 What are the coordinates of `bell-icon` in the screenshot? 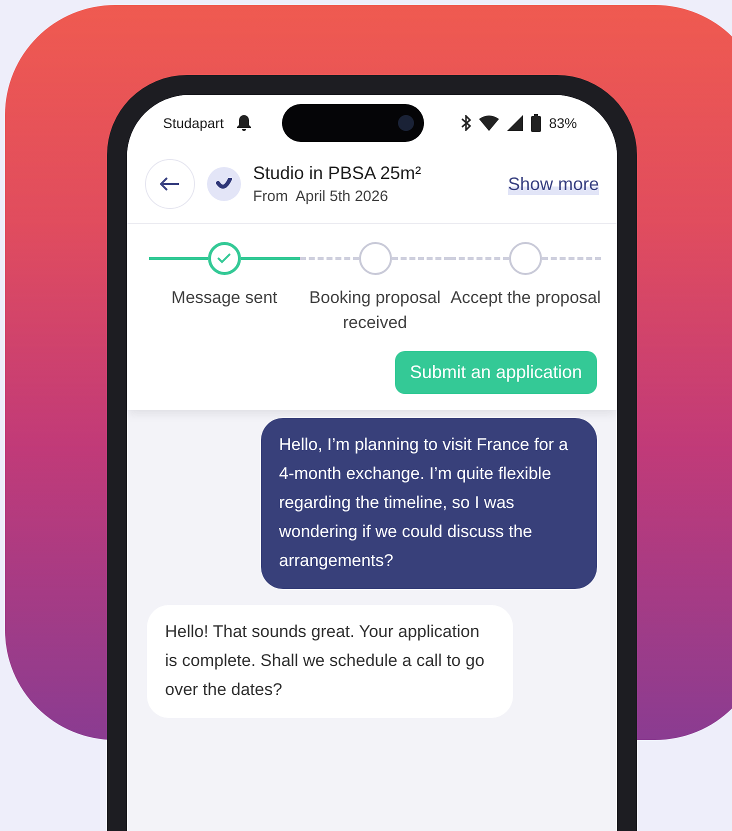 It's located at (244, 123).